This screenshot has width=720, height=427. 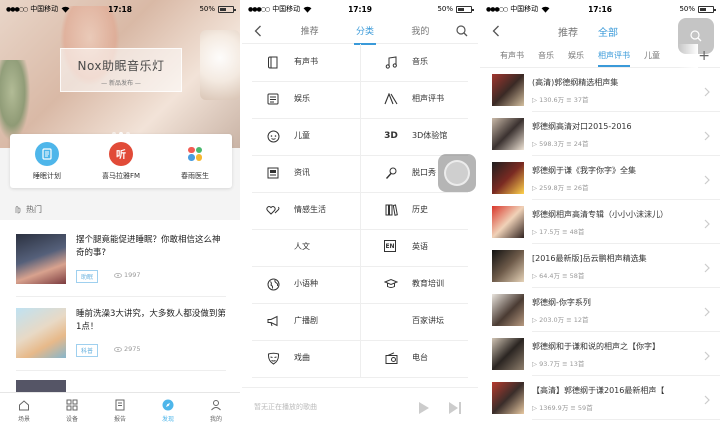 What do you see at coordinates (419, 210) in the screenshot?
I see `category-item: 历史` at bounding box center [419, 210].